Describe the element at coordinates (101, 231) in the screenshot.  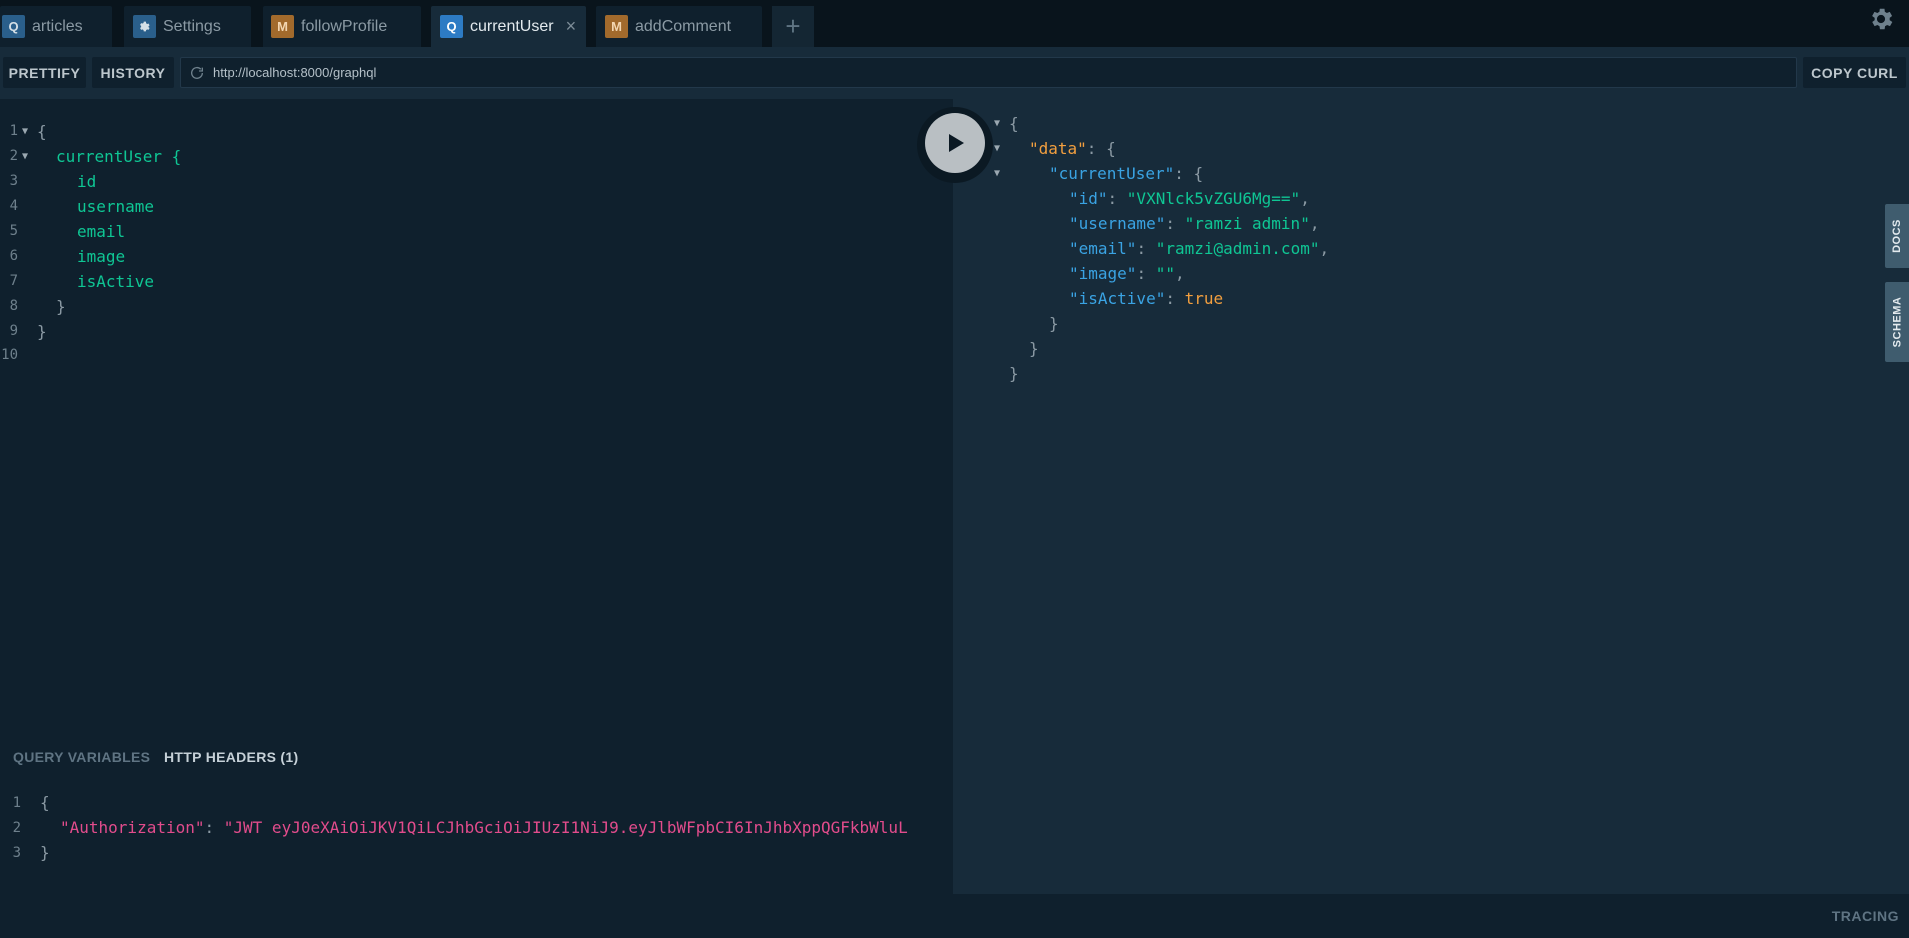
I see `code-line: email` at that location.